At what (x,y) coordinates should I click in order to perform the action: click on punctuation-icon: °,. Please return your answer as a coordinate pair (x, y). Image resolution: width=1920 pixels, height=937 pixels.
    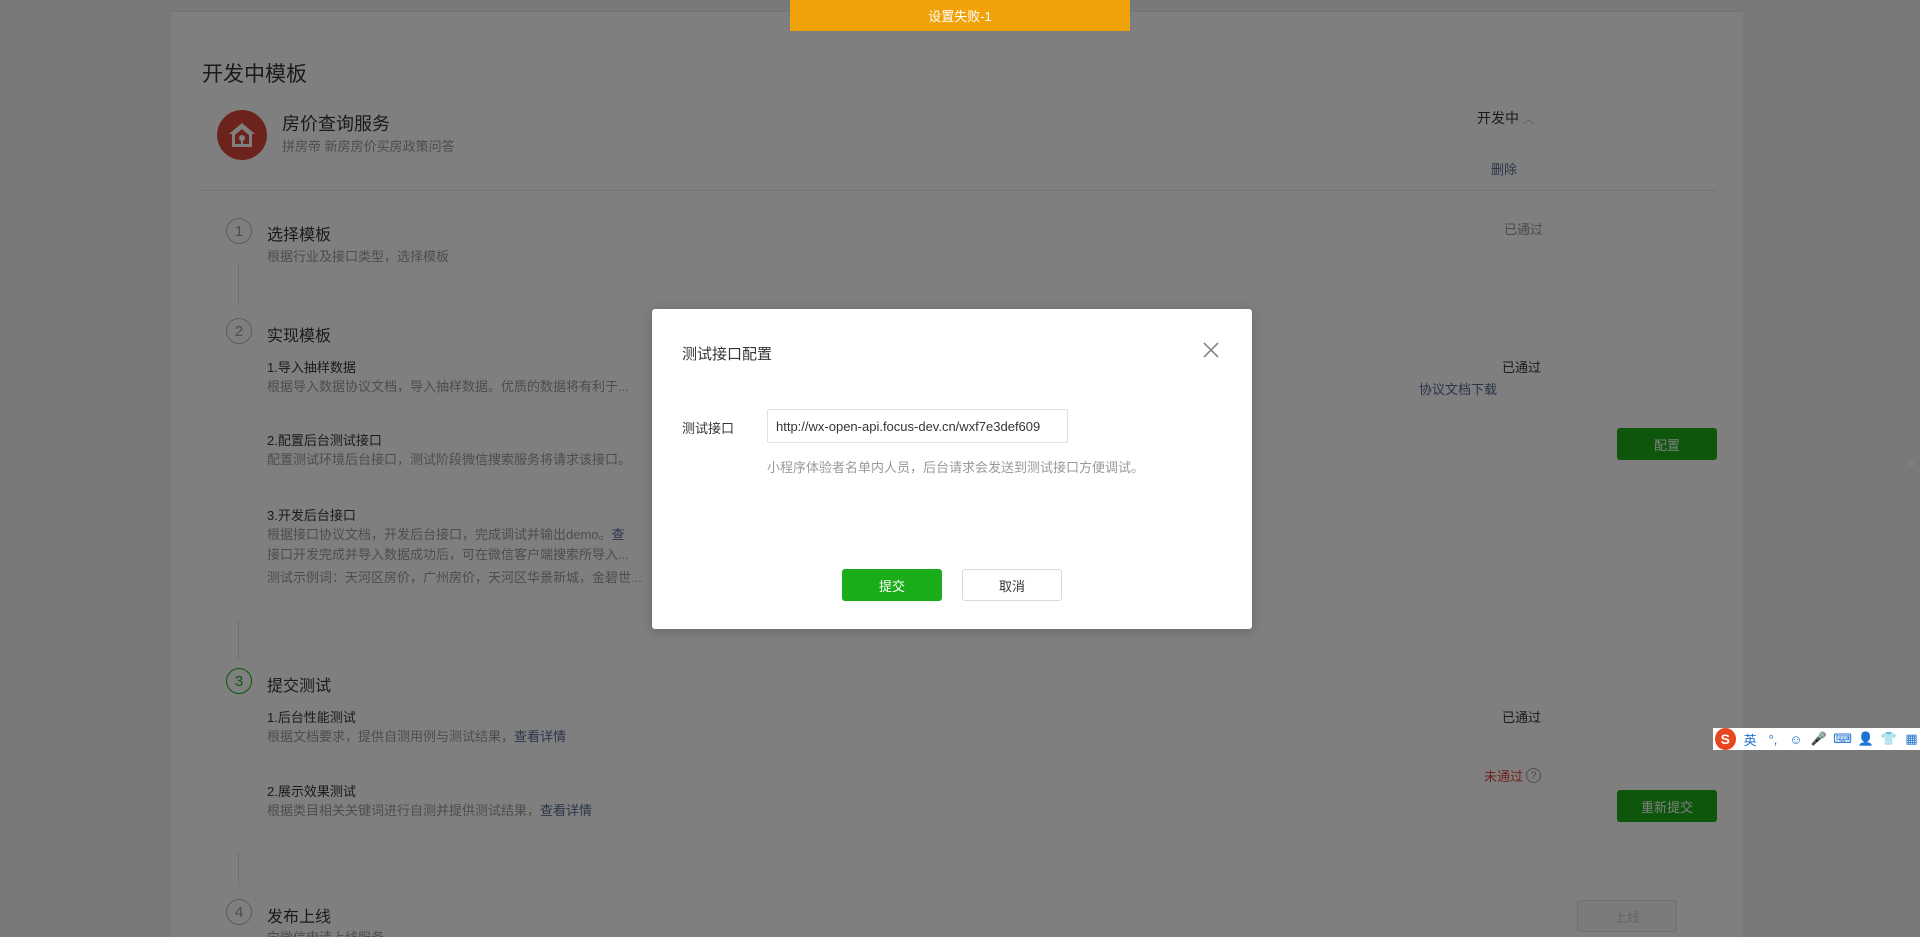
    Looking at the image, I should click on (1773, 739).